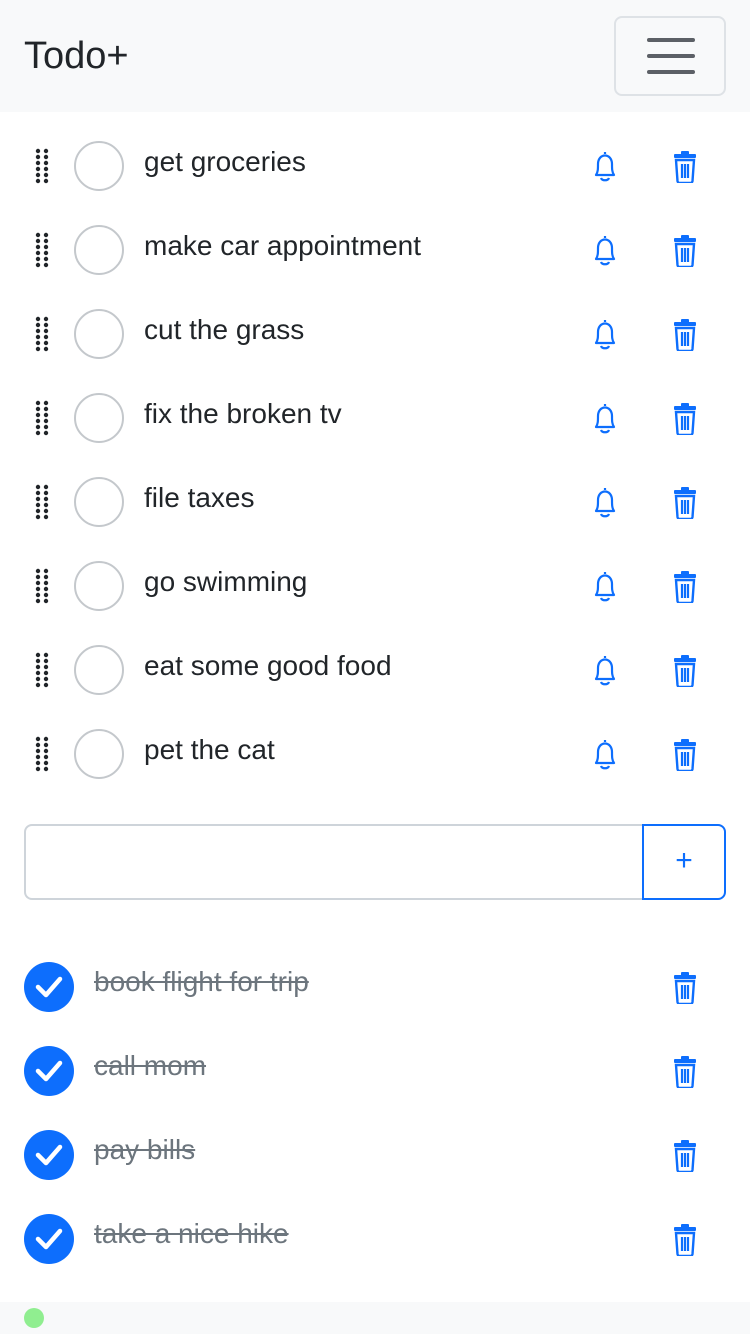 The height and width of the screenshot is (1334, 750). Describe the element at coordinates (375, 1156) in the screenshot. I see `completed-item: pay bills` at that location.